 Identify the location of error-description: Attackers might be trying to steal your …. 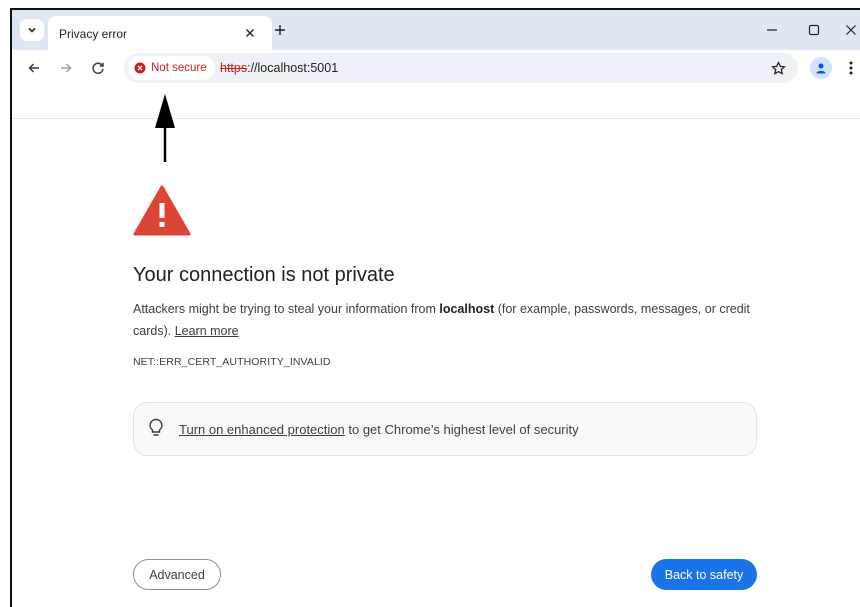
(443, 320).